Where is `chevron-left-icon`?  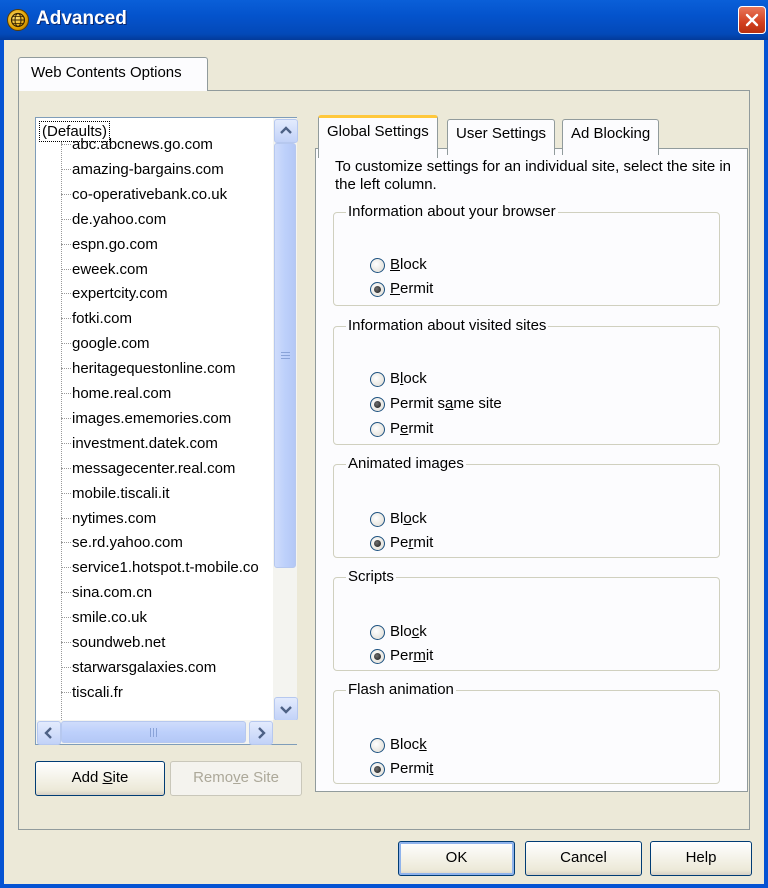
chevron-left-icon is located at coordinates (48, 733).